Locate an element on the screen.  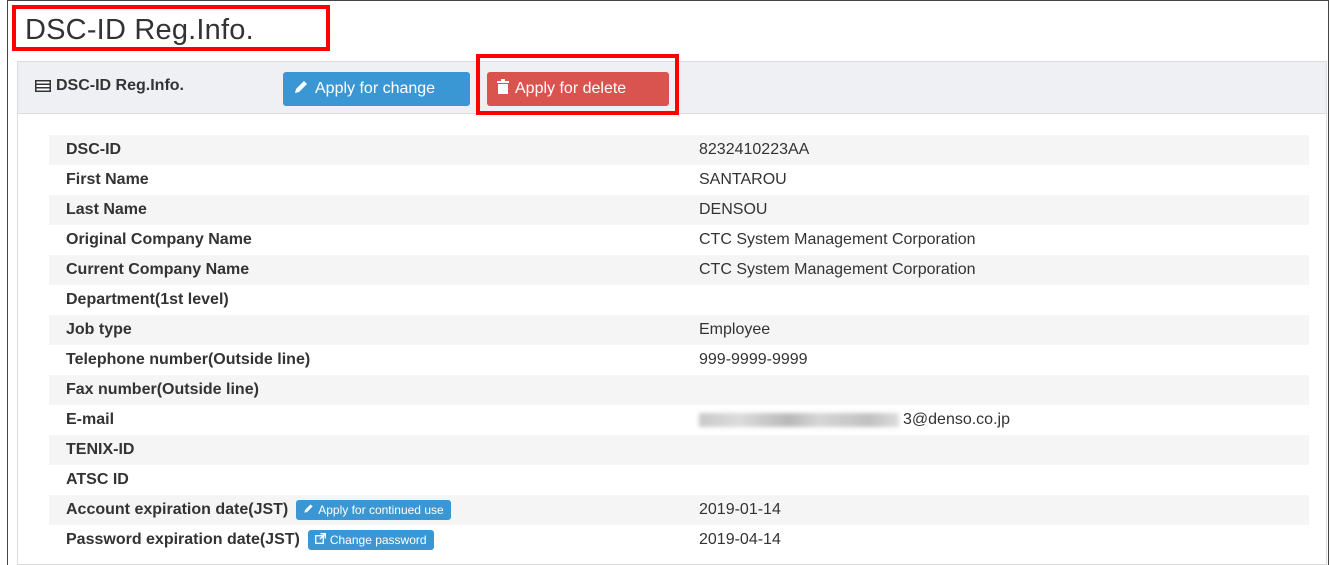
table-row: First Name SANTAROU is located at coordinates (679, 180).